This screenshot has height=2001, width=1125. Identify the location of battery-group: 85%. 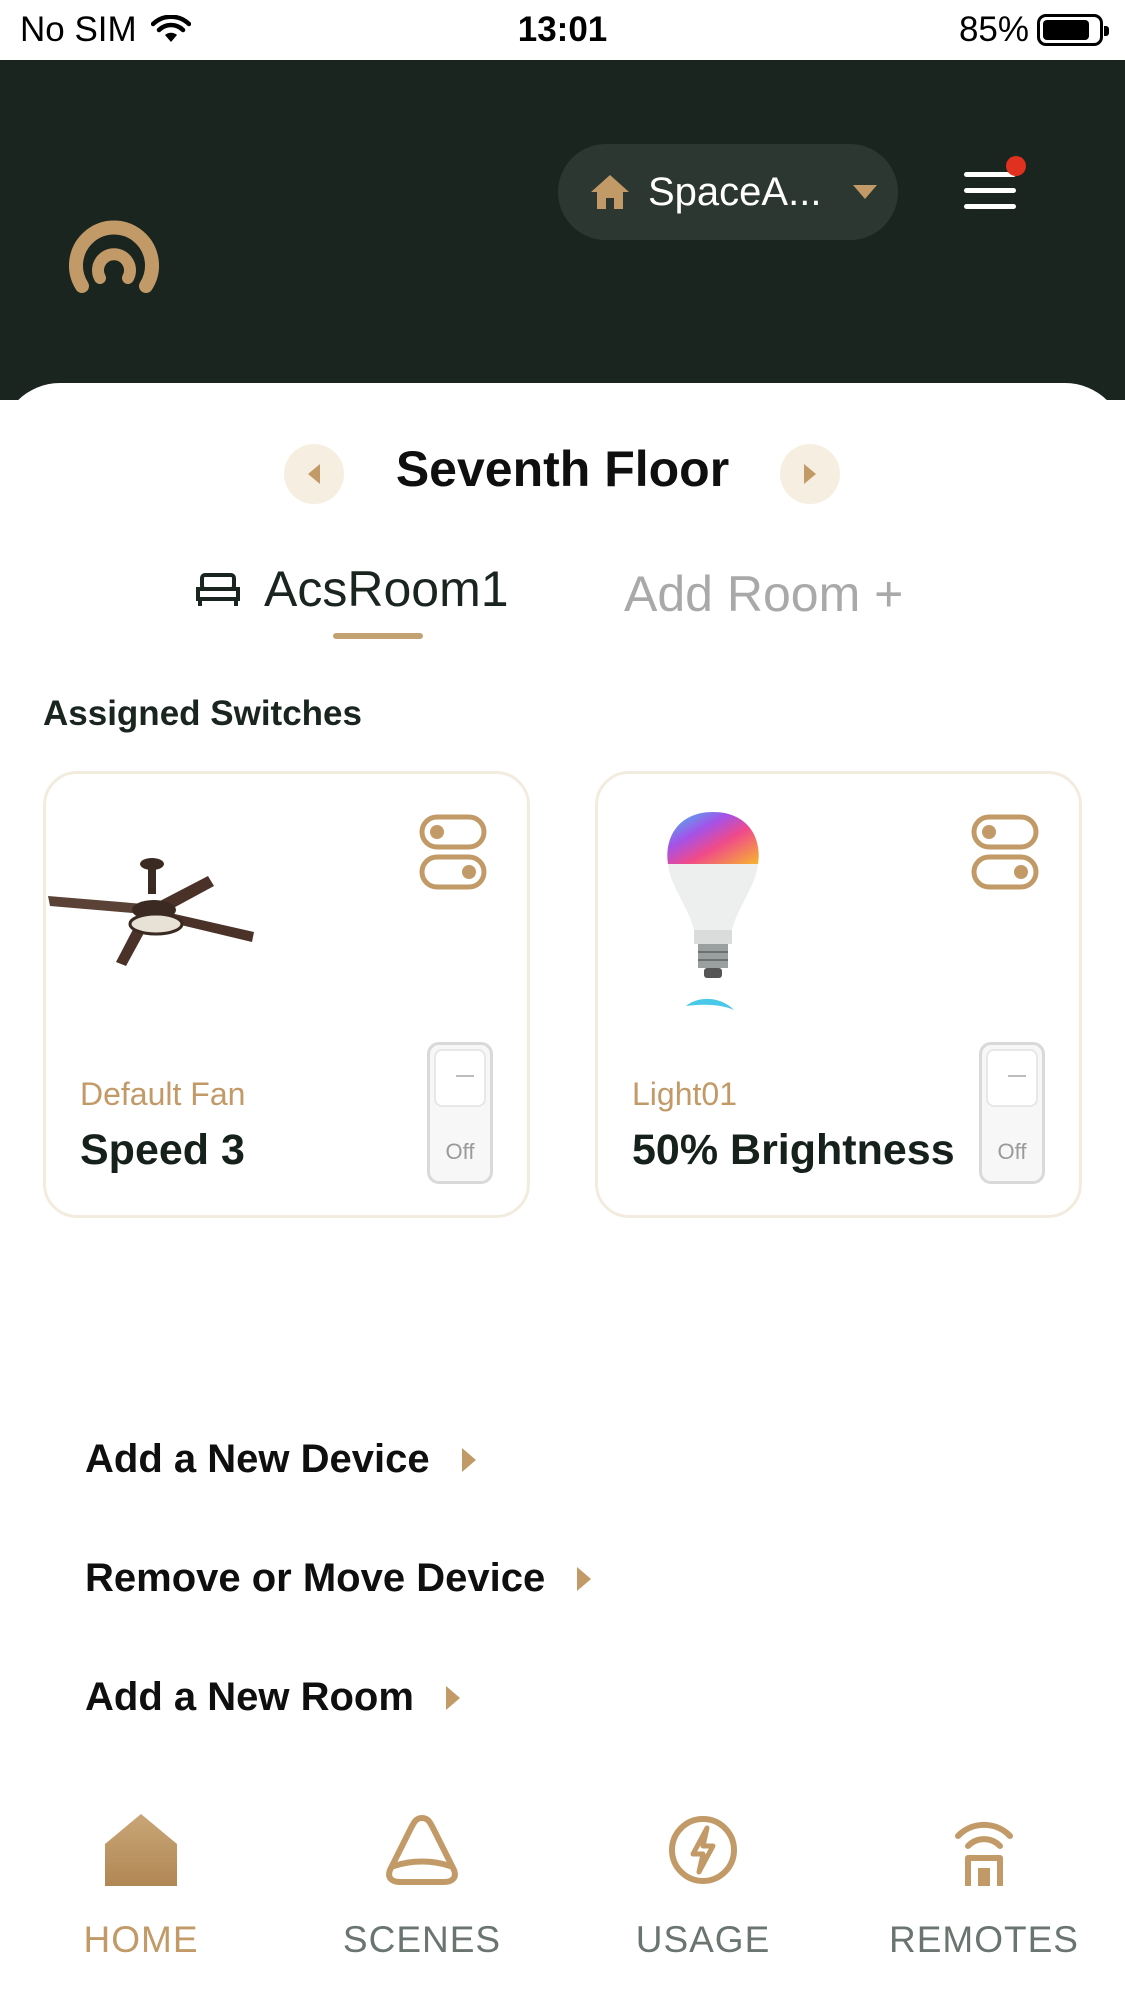
(1033, 30).